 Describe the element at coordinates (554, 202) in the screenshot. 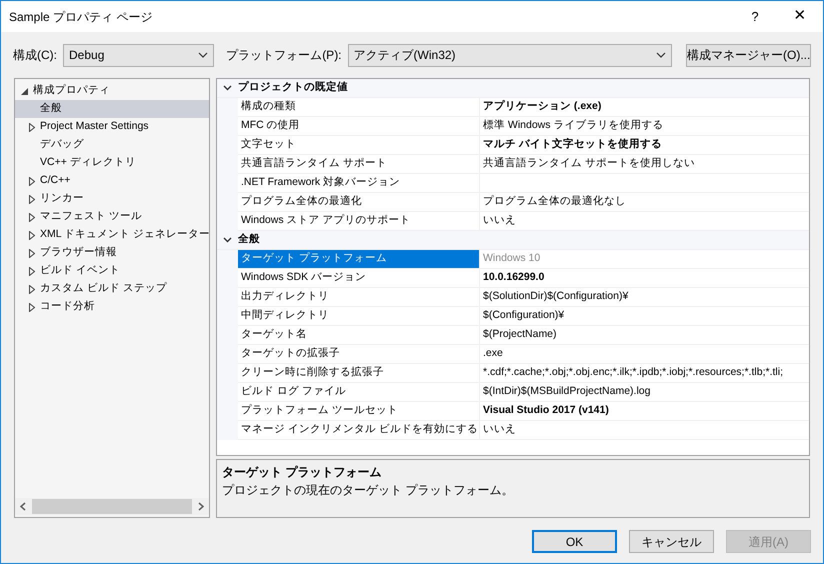

I see `property-value: プログラム全体の最適化なし` at that location.